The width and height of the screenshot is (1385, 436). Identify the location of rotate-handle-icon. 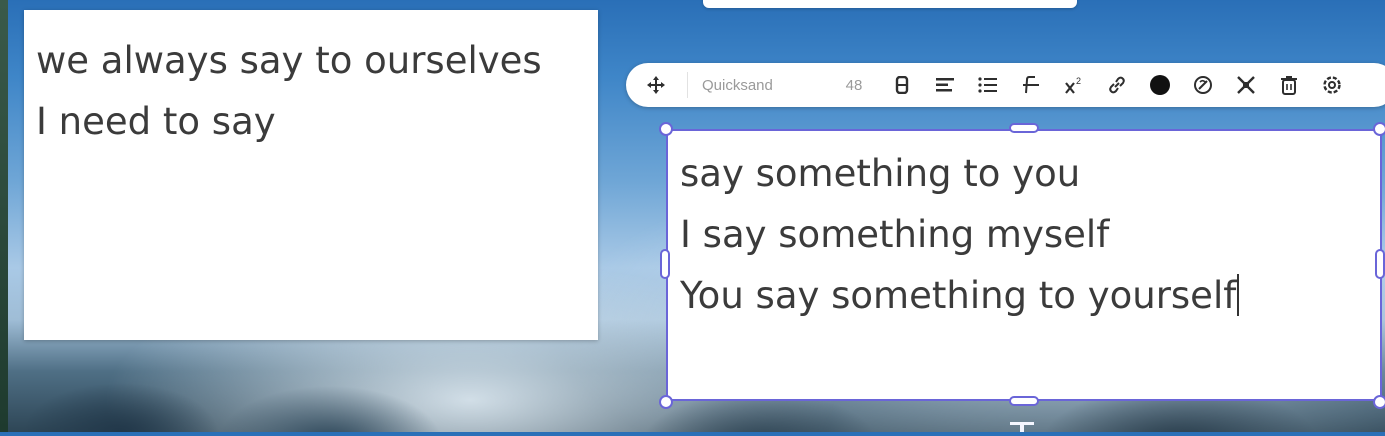
(1022, 426).